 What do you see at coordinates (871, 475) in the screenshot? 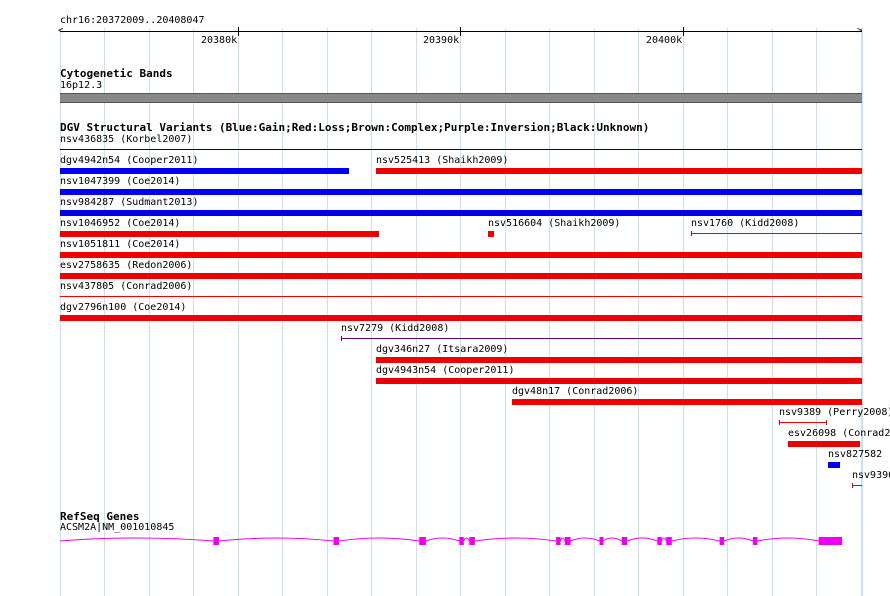
I see `variant-label: nsv9390 (P` at bounding box center [871, 475].